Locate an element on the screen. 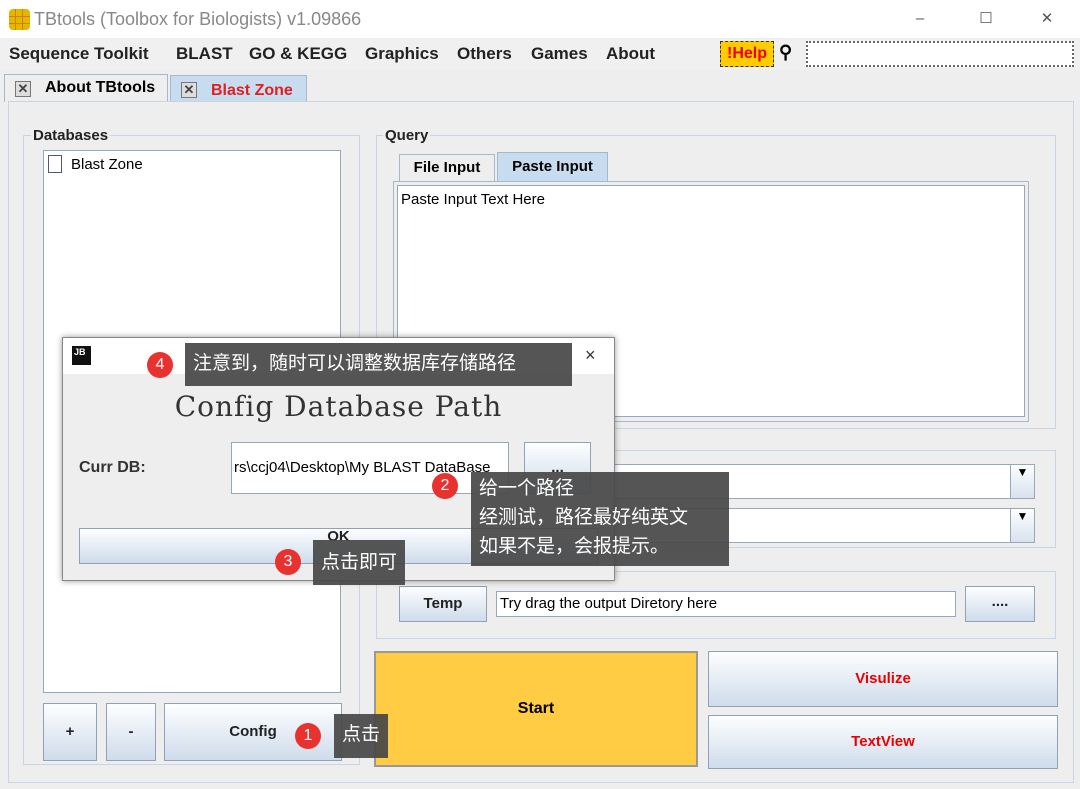 This screenshot has width=1080, height=789. output-directory-input: Try drag the output Diretory here is located at coordinates (726, 604).